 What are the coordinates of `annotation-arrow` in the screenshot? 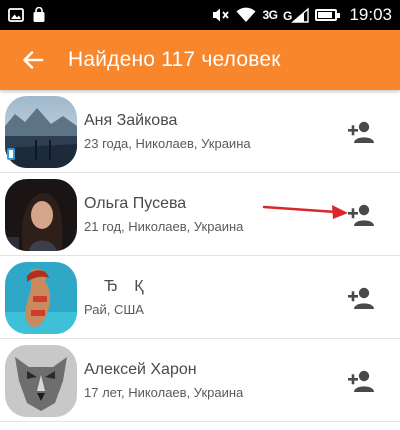 It's located at (305, 212).